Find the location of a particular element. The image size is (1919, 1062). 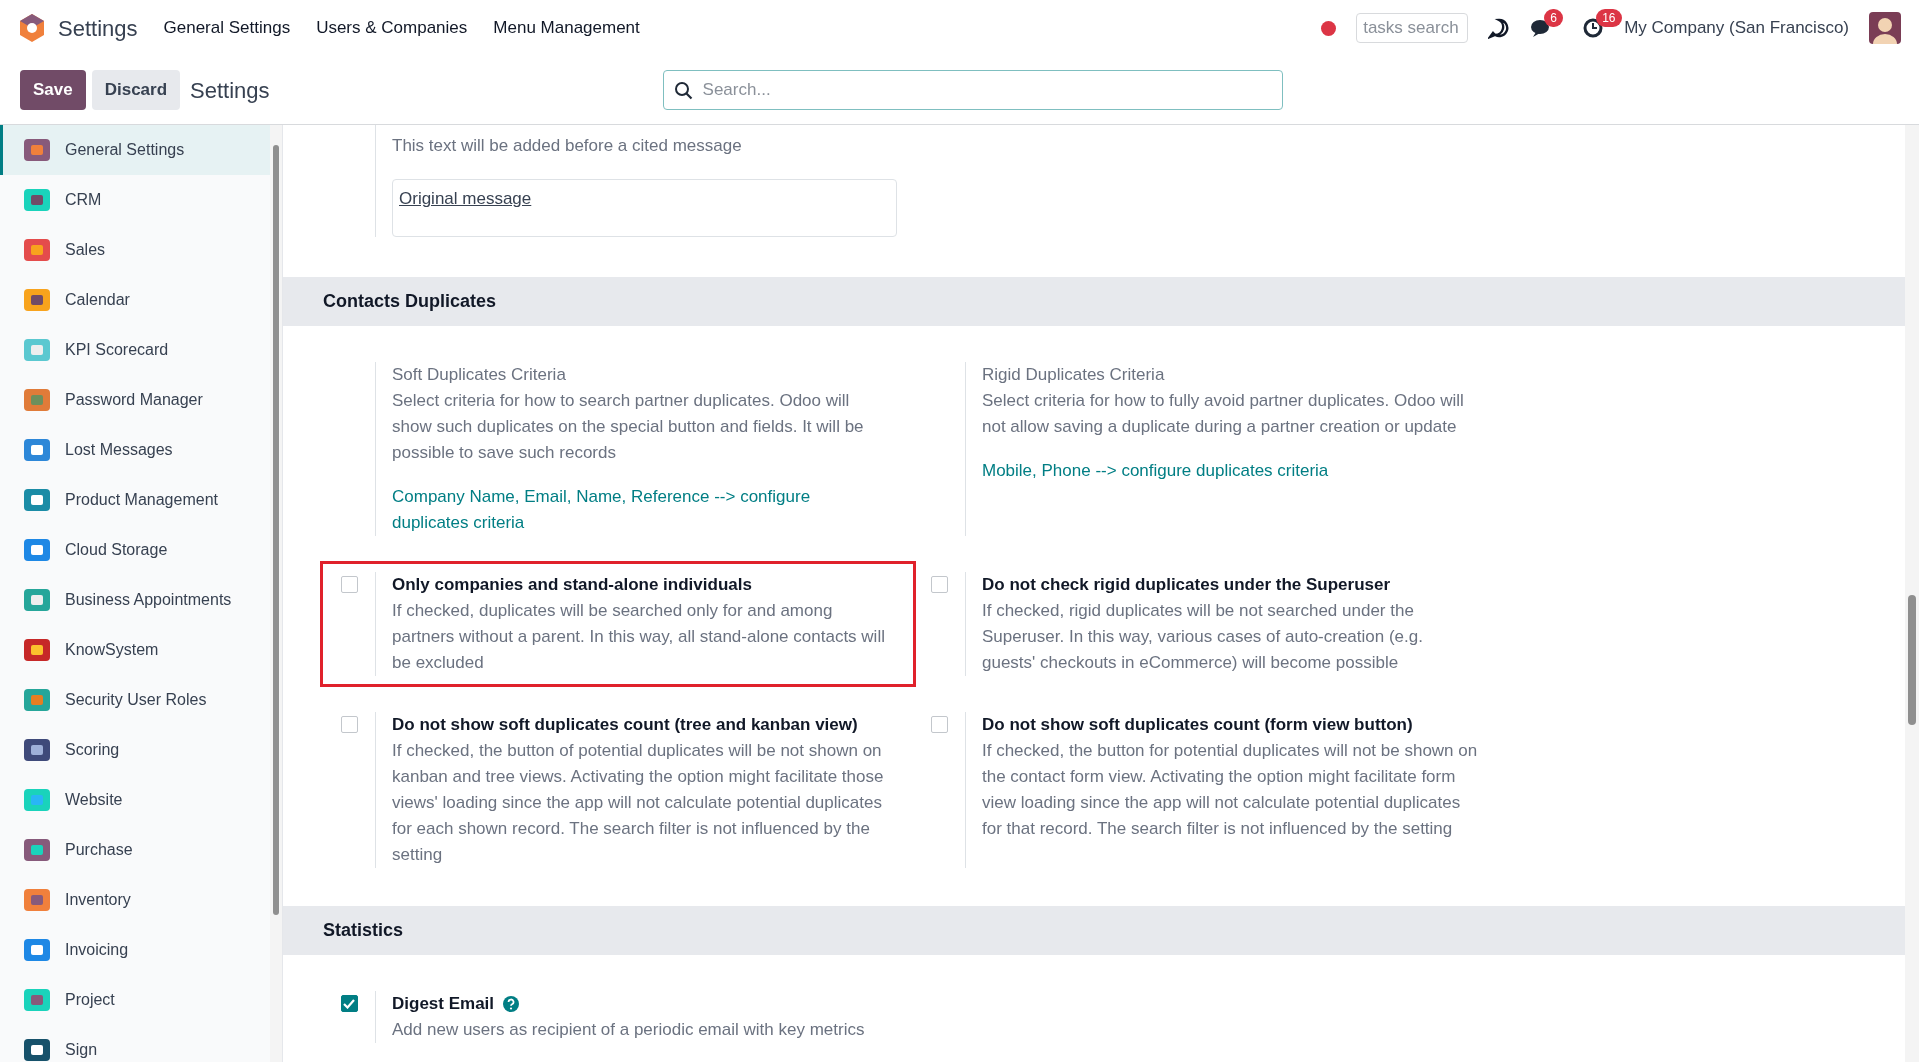

setting-label: Only companies and stand-alone individuals is located at coordinates (572, 585).